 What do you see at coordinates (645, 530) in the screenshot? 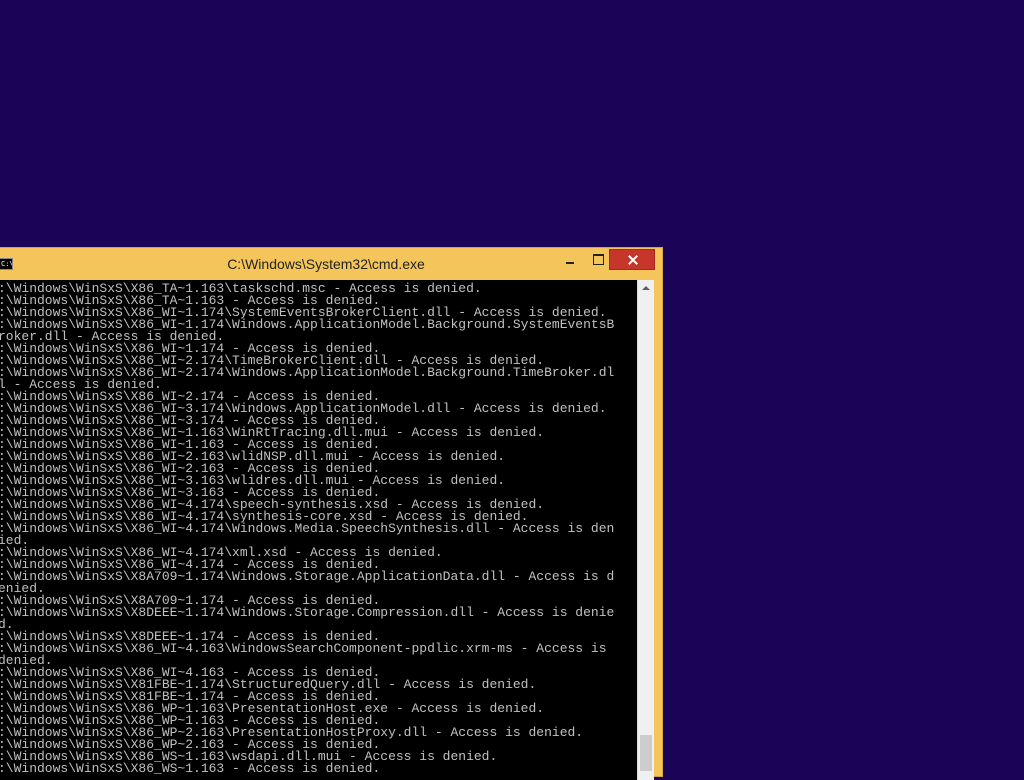
I see `vertical-scrollbar` at bounding box center [645, 530].